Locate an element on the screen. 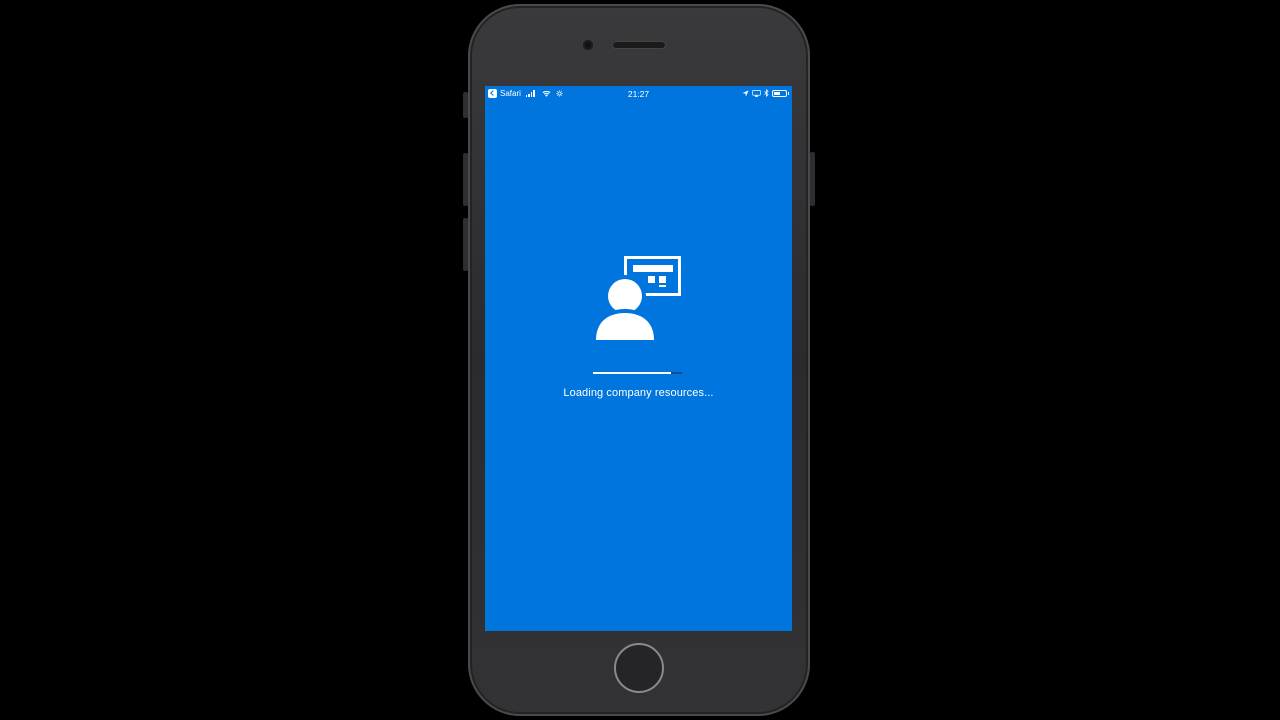 The height and width of the screenshot is (720, 1280). screen-mirroring-icon is located at coordinates (756, 93).